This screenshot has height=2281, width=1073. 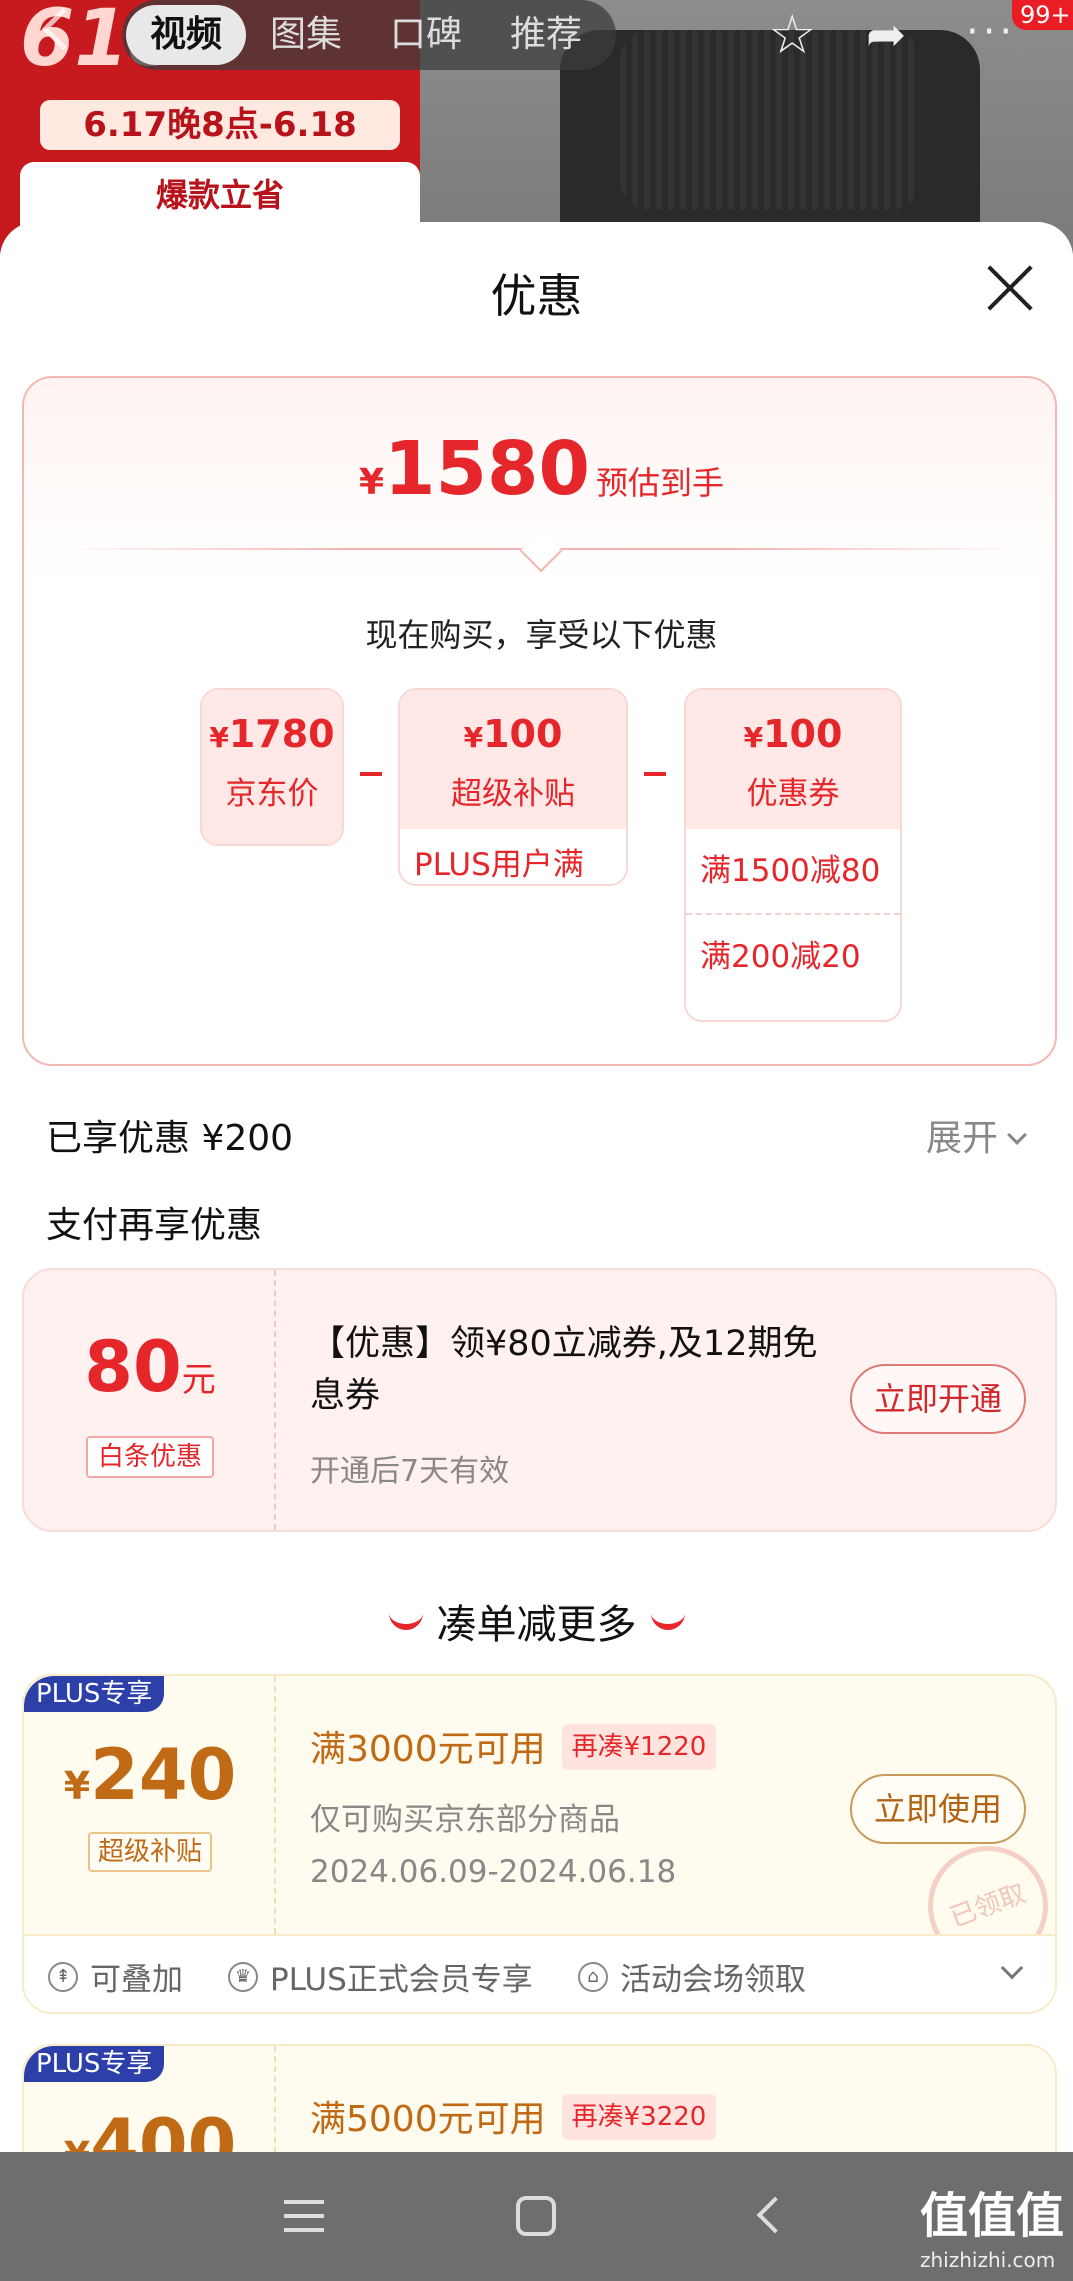 I want to click on price-card-rule: PLUS用户满1200减100, so click(x=499, y=865).